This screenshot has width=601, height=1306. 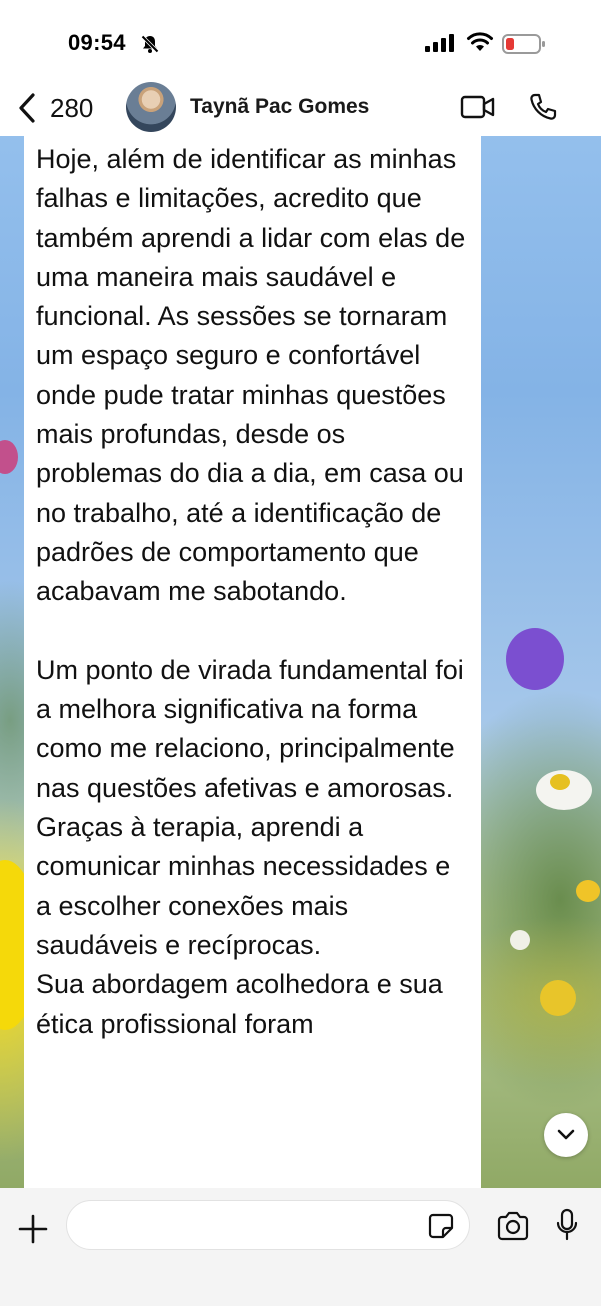 What do you see at coordinates (523, 44) in the screenshot?
I see `battery-low-icon` at bounding box center [523, 44].